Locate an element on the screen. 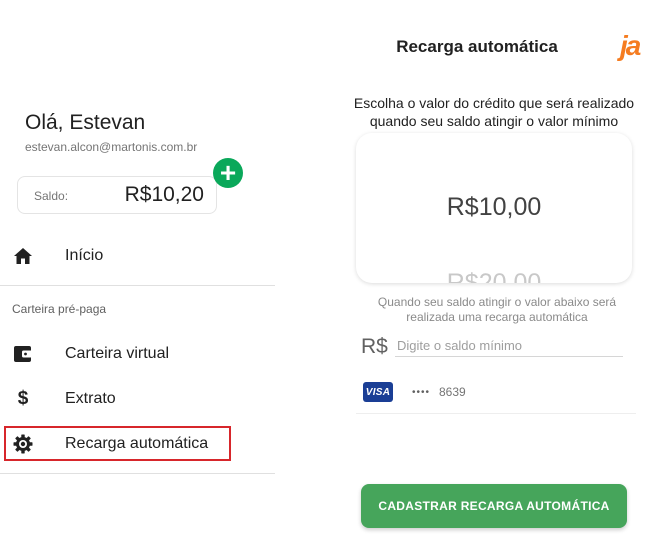 This screenshot has height=540, width=658. nav-item-label: Início is located at coordinates (84, 255).